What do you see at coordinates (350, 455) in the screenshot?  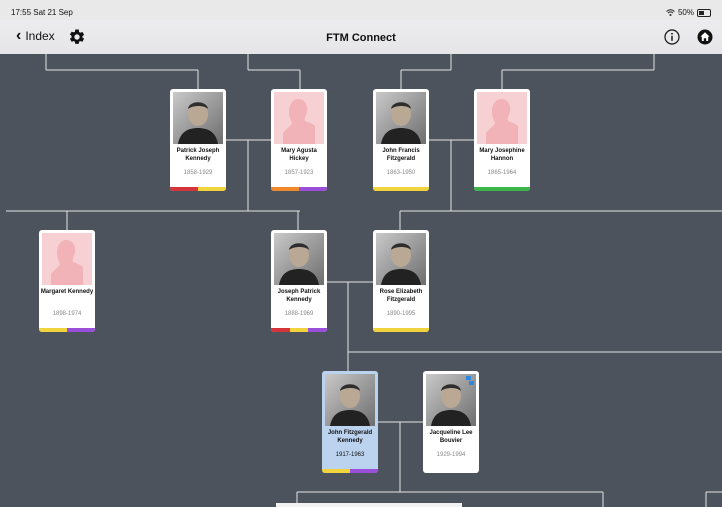 I see `person-dates: 1917-1963` at bounding box center [350, 455].